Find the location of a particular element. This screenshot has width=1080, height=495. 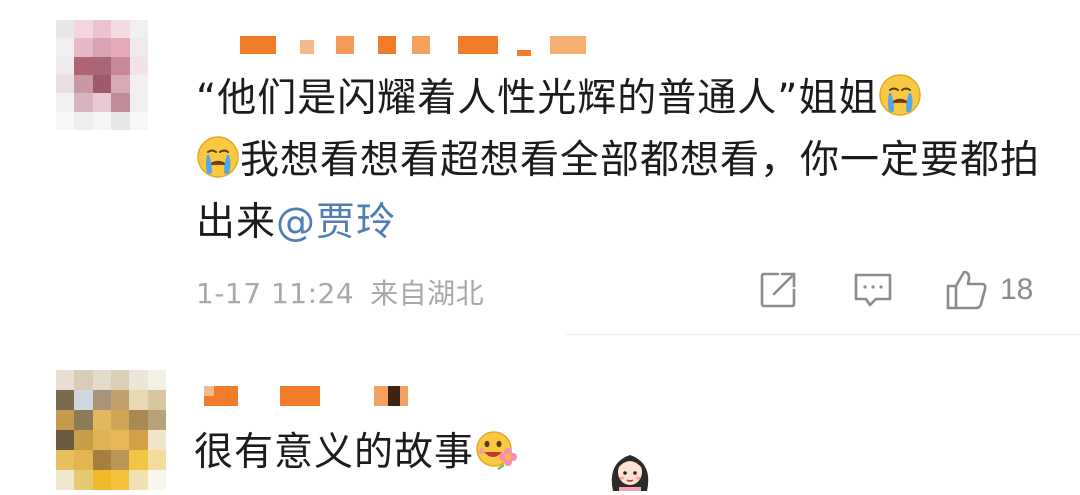

comment-text-part: 很有意义的故事 is located at coordinates (334, 452).